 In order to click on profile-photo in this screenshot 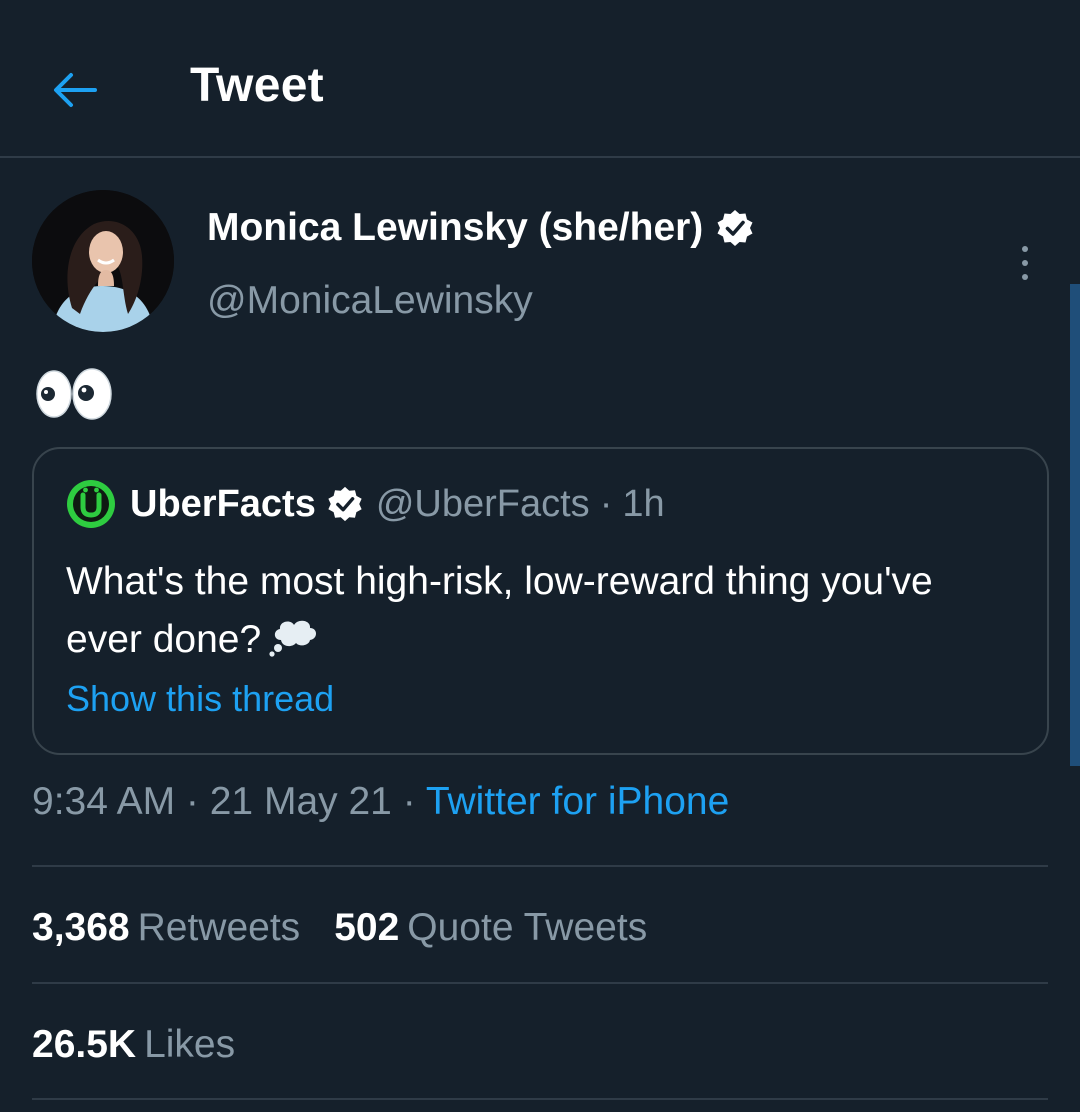, I will do `click(103, 261)`.